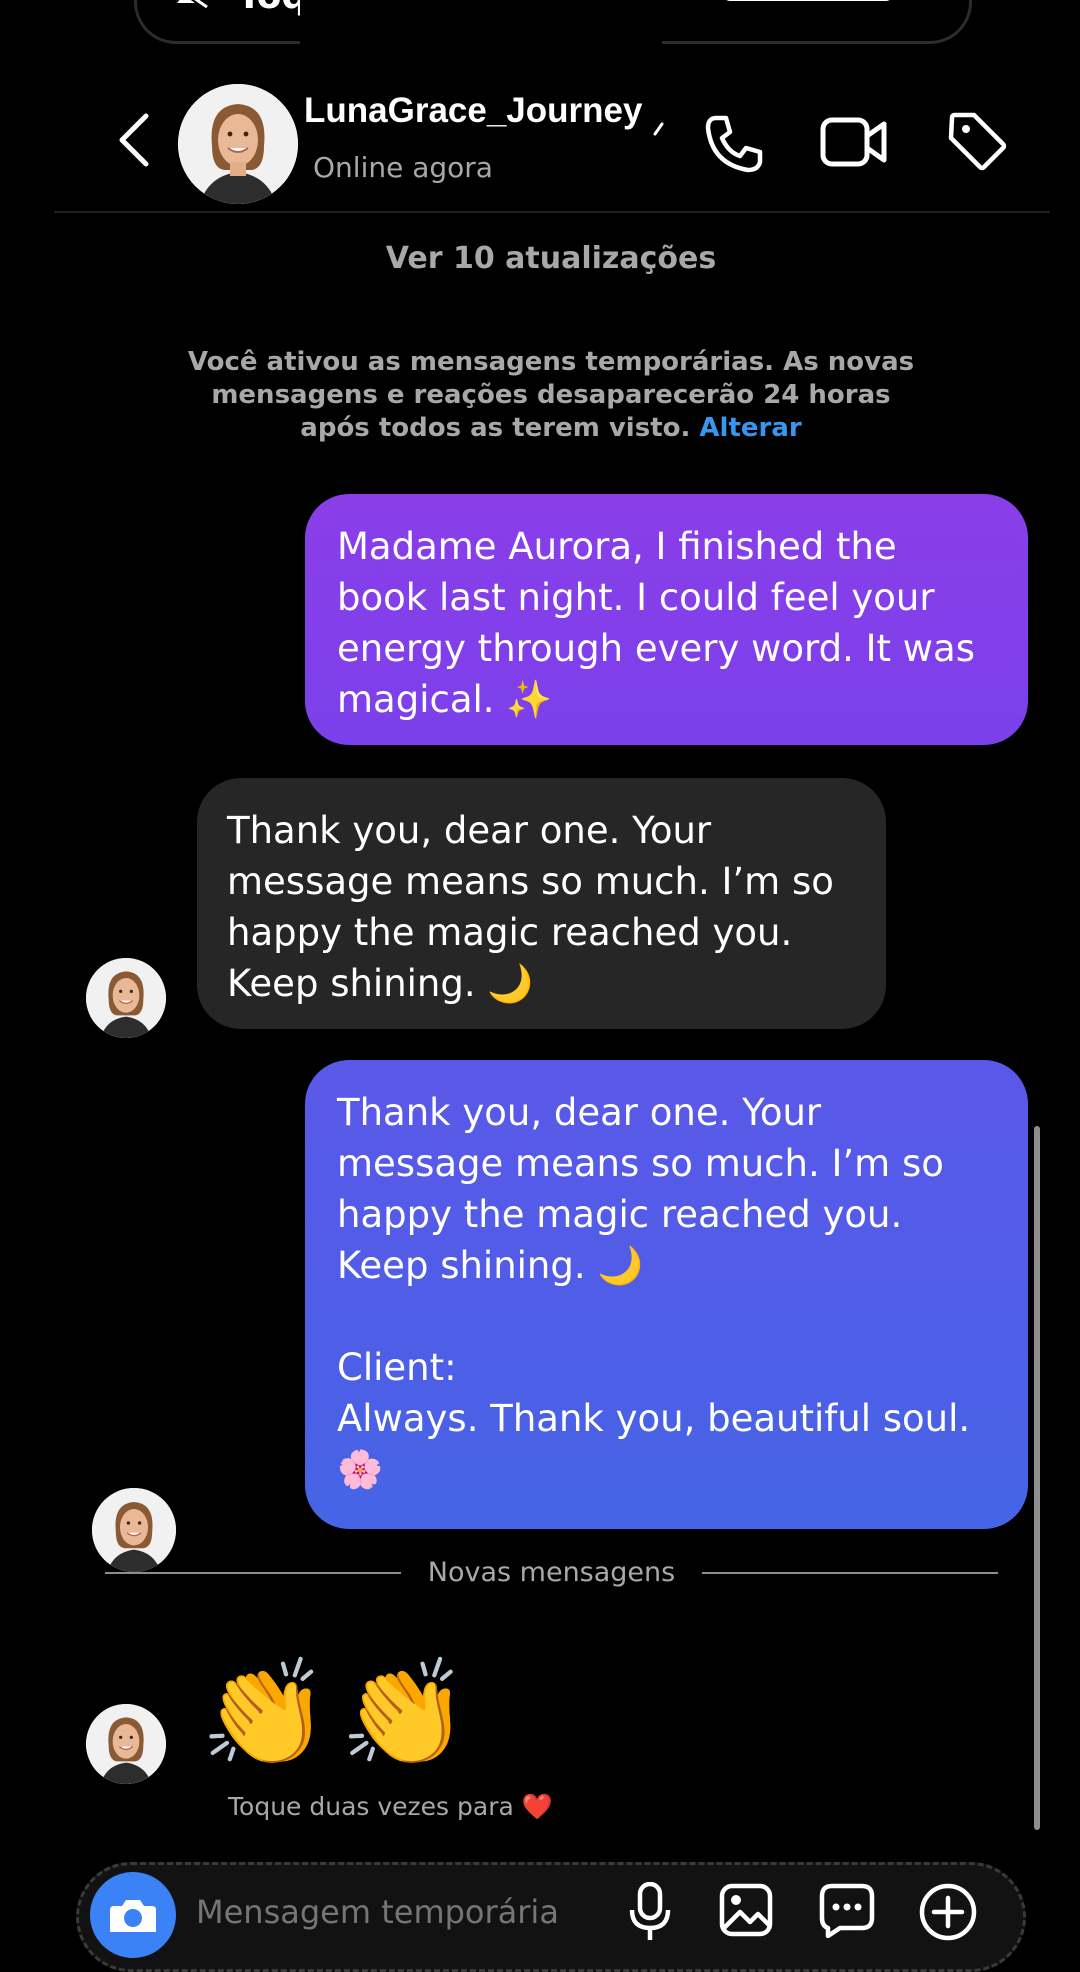 The width and height of the screenshot is (1080, 1972). What do you see at coordinates (403, 167) in the screenshot?
I see `online-status: Online agora` at bounding box center [403, 167].